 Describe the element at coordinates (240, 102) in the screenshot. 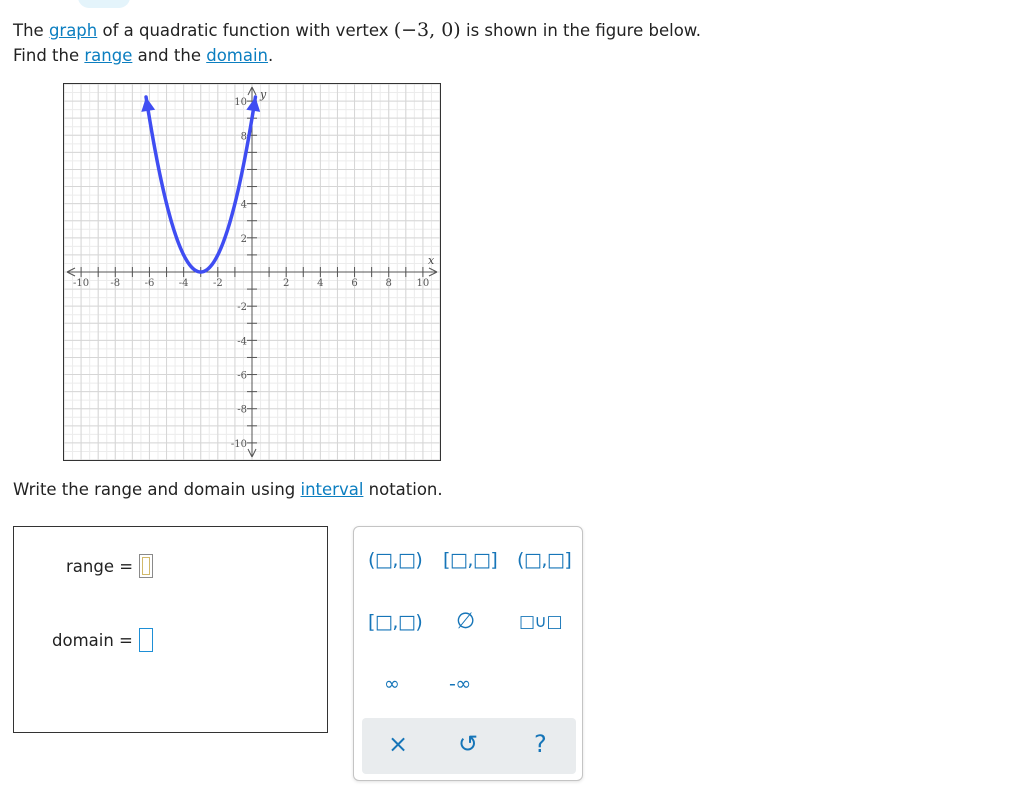

I see `y-tick-label: 10` at that location.